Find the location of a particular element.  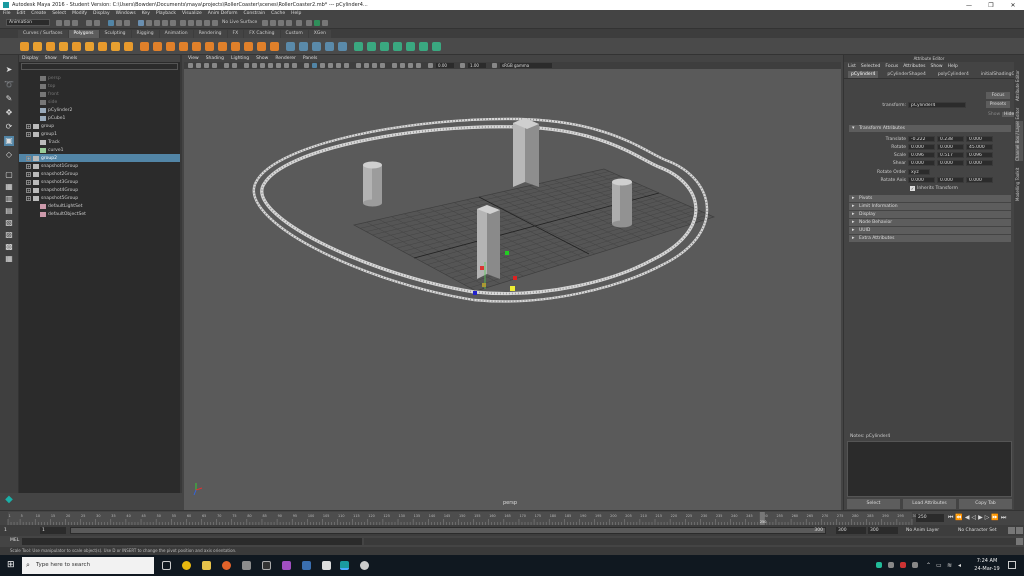

lasso-tool-icon: ➰ is located at coordinates (9, 85).